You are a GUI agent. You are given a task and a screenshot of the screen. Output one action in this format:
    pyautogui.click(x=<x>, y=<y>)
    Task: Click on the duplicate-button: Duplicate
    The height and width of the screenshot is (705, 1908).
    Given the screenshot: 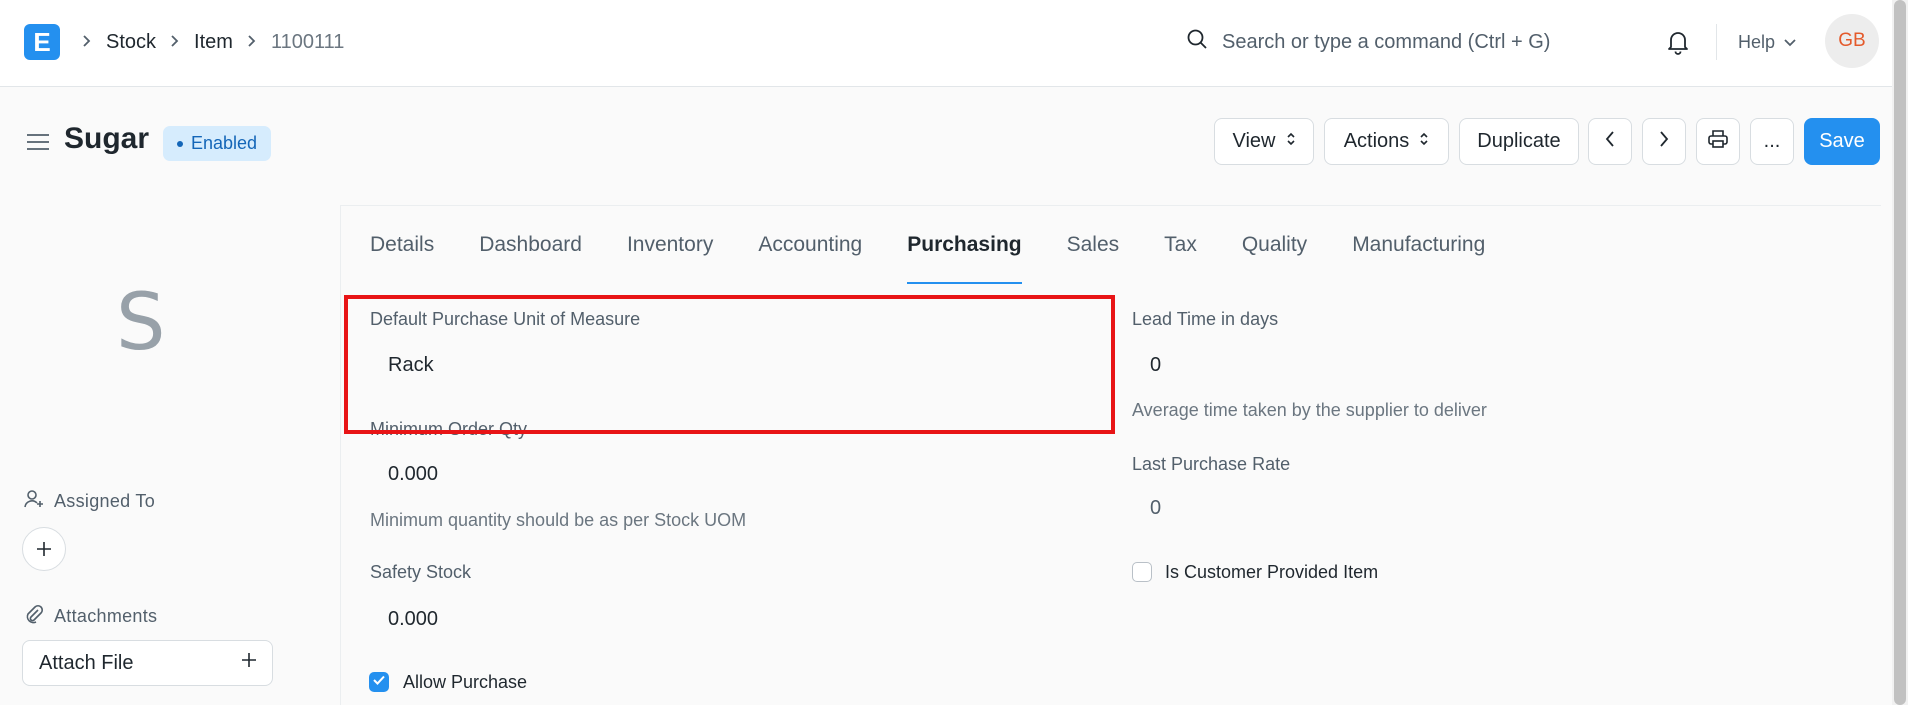 What is the action you would take?
    pyautogui.click(x=1519, y=141)
    